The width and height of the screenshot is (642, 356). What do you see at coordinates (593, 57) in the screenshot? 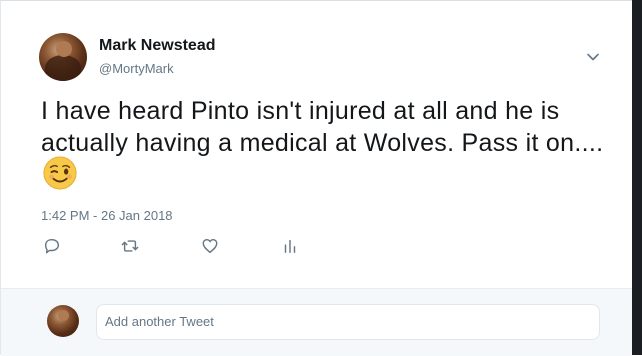
I see `chevron-down-icon` at bounding box center [593, 57].